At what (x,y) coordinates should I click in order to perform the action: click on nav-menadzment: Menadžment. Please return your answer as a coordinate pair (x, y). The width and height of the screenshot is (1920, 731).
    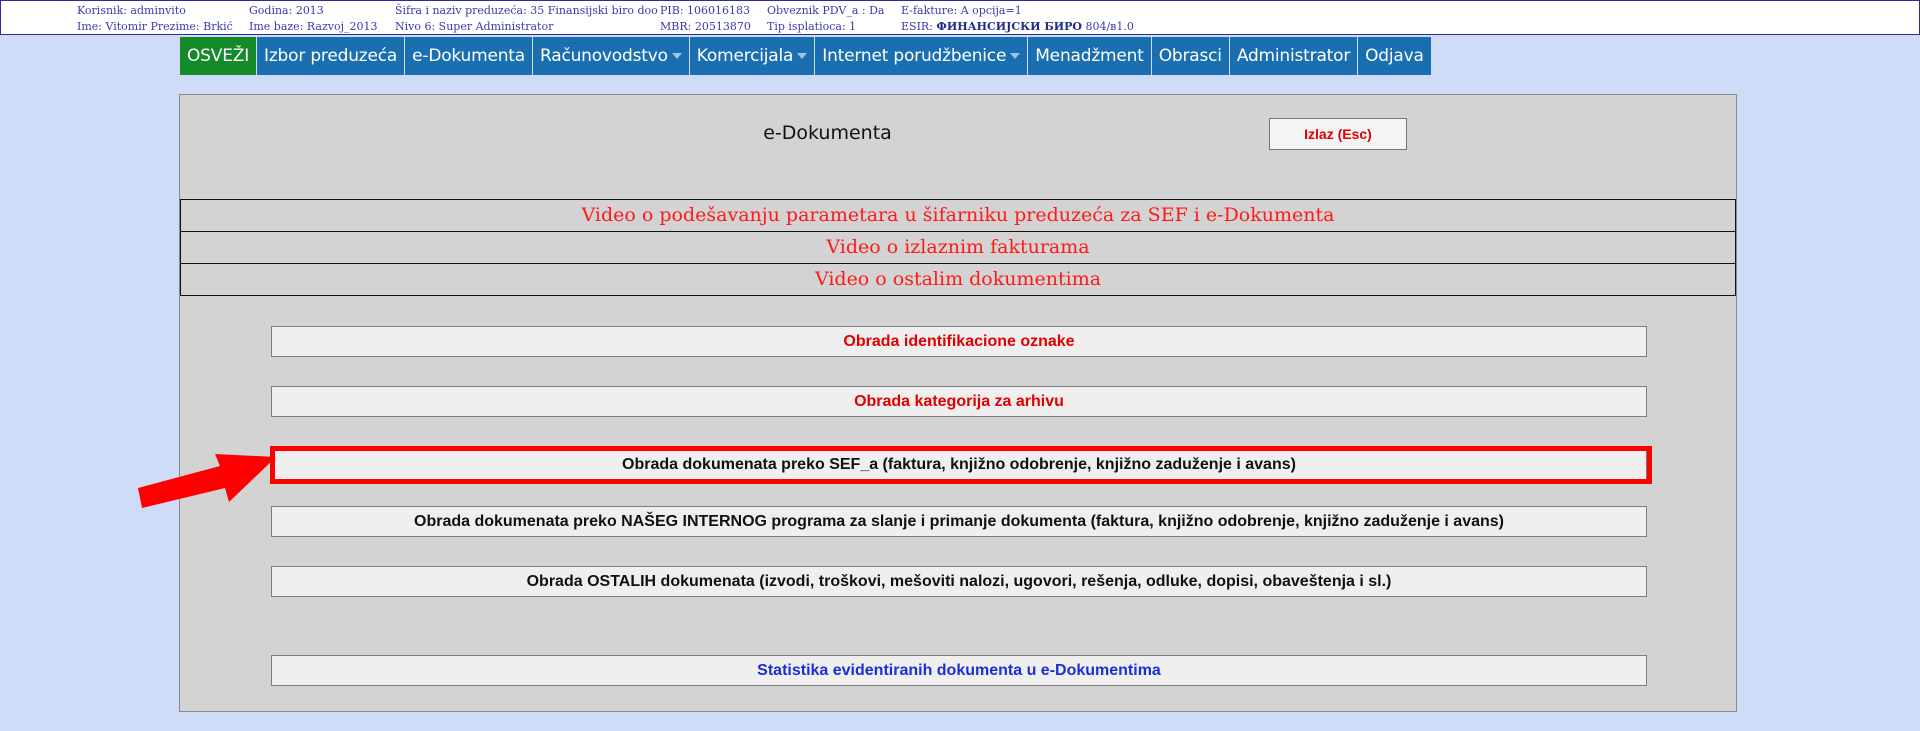
    Looking at the image, I should click on (1090, 56).